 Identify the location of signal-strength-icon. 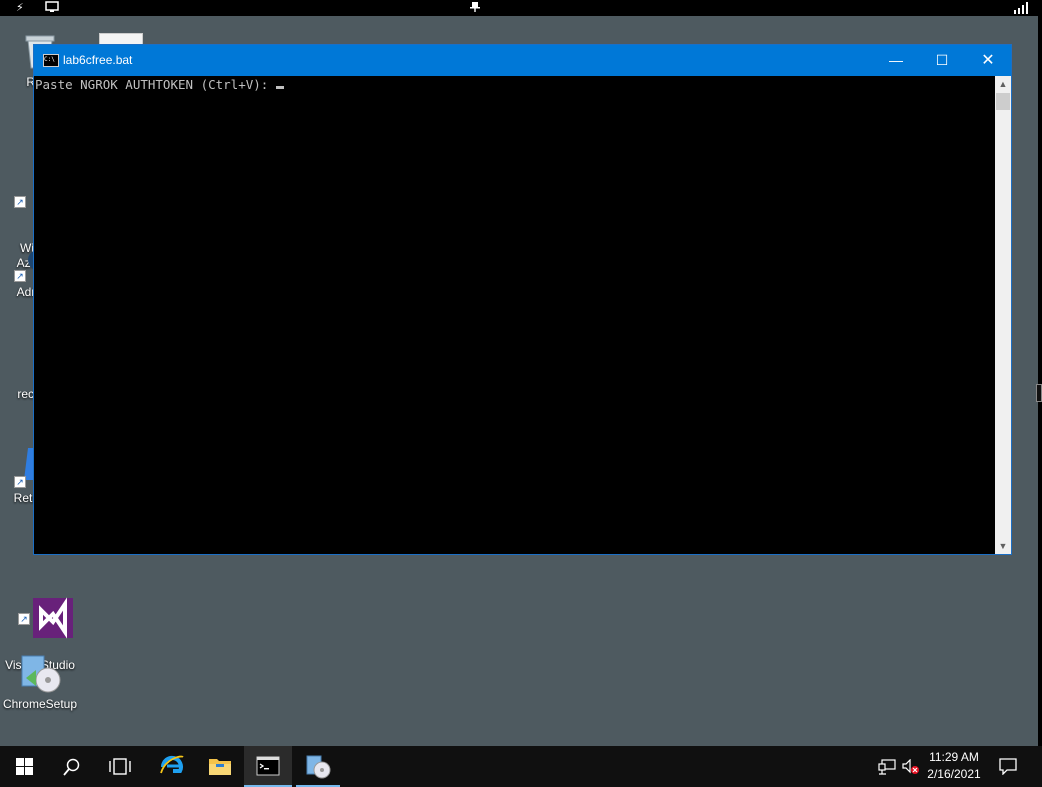
(1022, 8).